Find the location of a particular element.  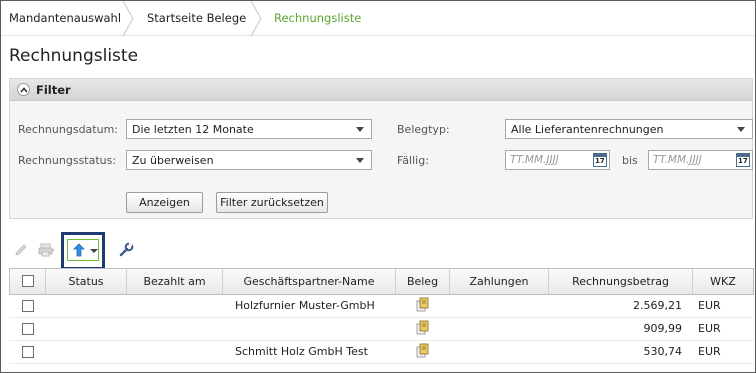

filter-reset-button: Filter zurücksetzen is located at coordinates (272, 202).